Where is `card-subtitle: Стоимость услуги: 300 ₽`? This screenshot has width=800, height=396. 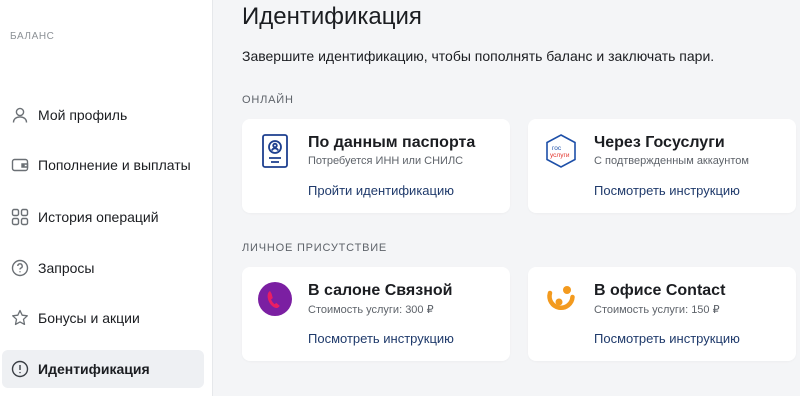
card-subtitle: Стоимость услуги: 300 ₽ is located at coordinates (371, 310).